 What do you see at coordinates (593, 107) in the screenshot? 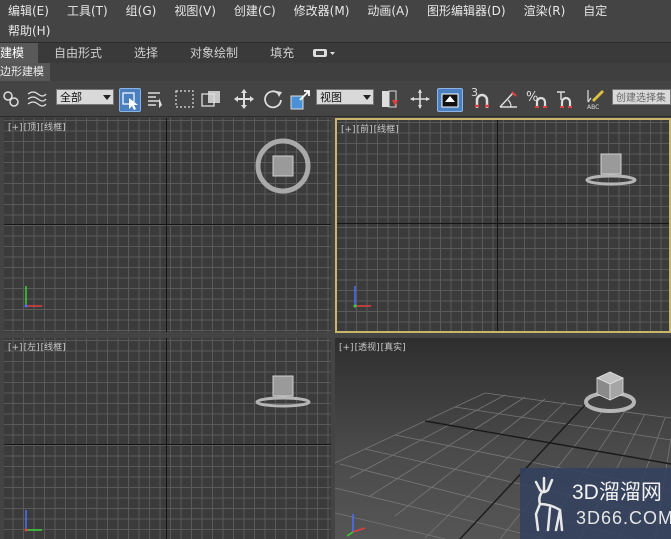
I see `svg-text: ABC` at bounding box center [593, 107].